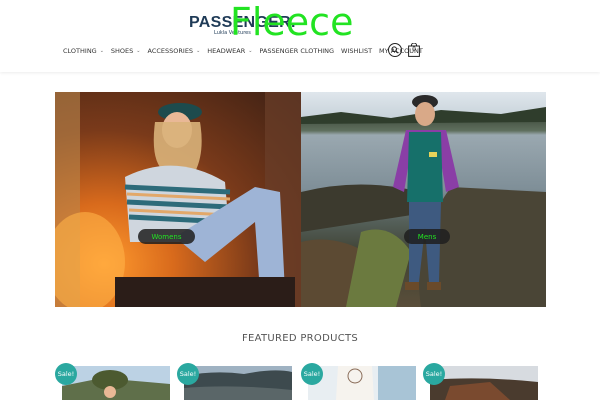  What do you see at coordinates (83, 51) in the screenshot?
I see `nav-item-clothing: CLOTHING ⌄` at bounding box center [83, 51].